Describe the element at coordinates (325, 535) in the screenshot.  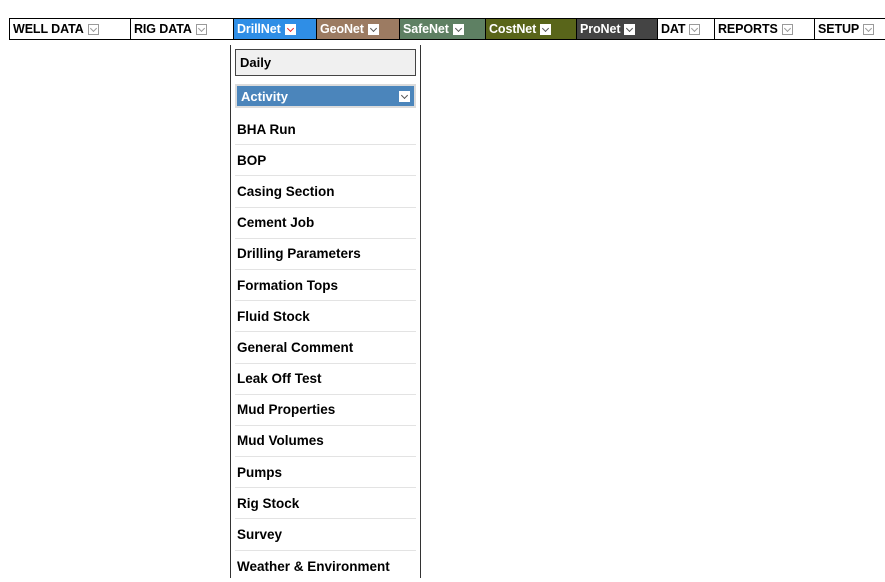
I see `menu-item-survey: Survey` at that location.